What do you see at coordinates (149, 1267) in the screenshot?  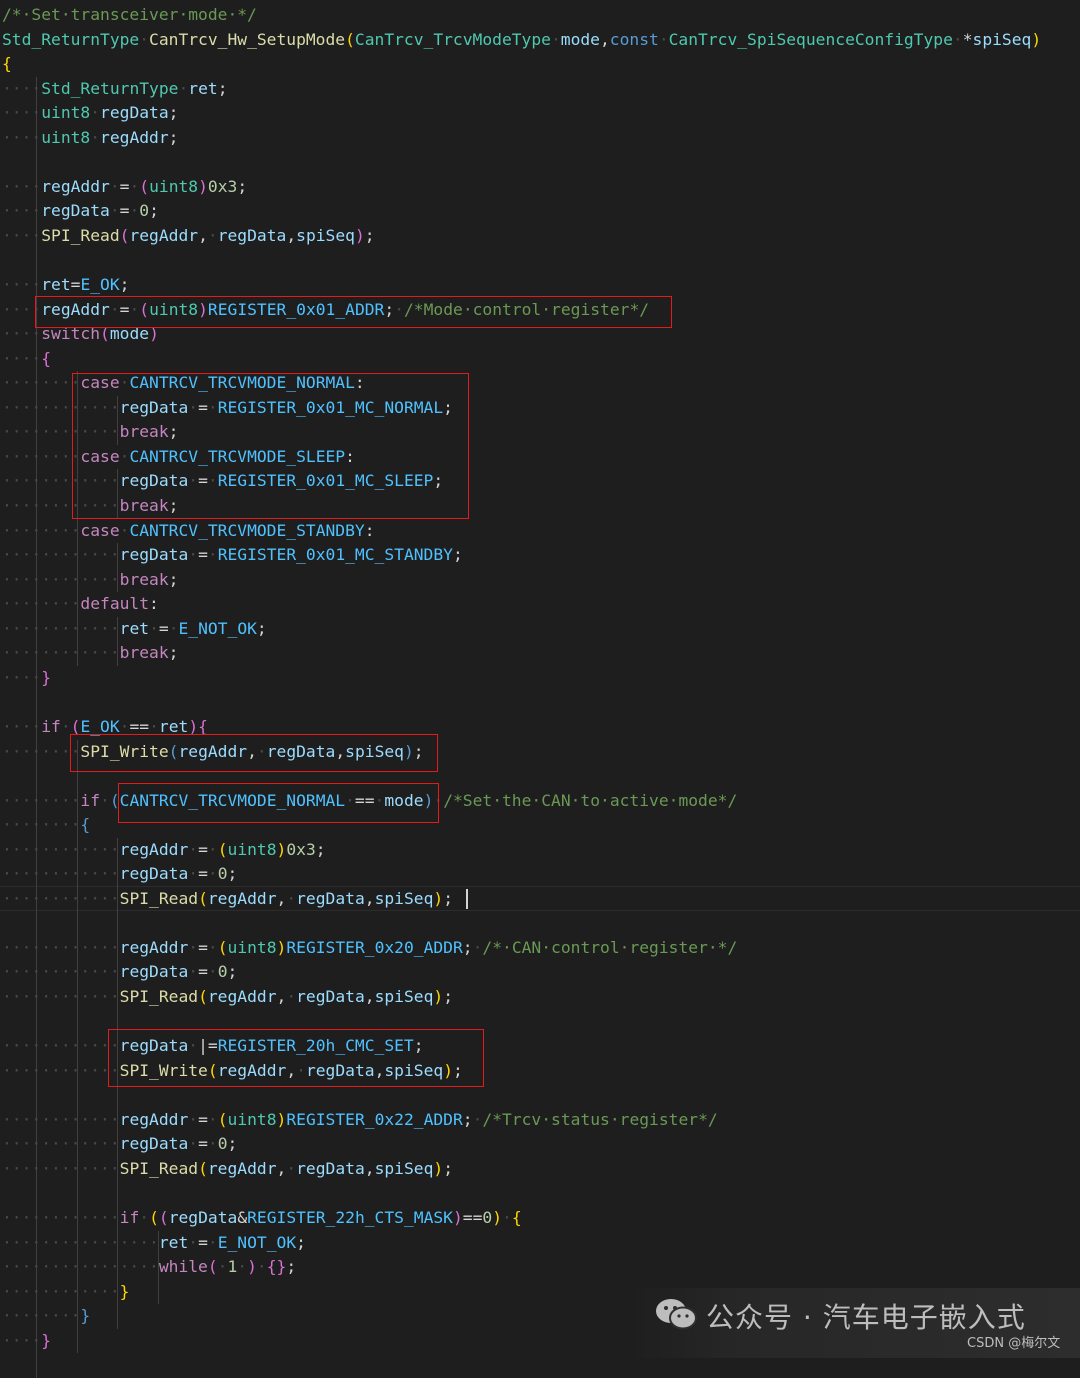 I see `code-line: ················while(·1·)·{};` at bounding box center [149, 1267].